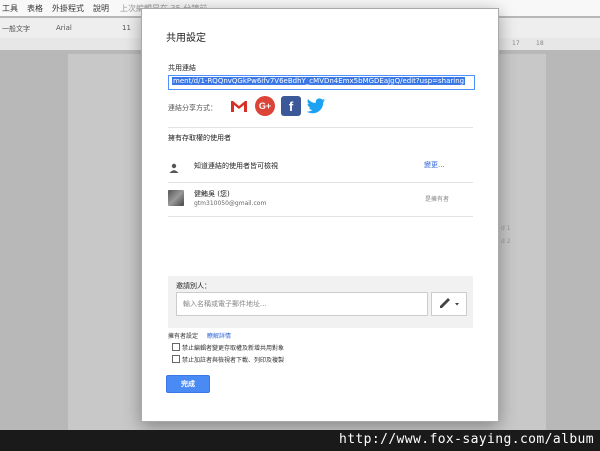 The height and width of the screenshot is (451, 600). I want to click on owner-name: 健鮪吳 (您), so click(212, 194).